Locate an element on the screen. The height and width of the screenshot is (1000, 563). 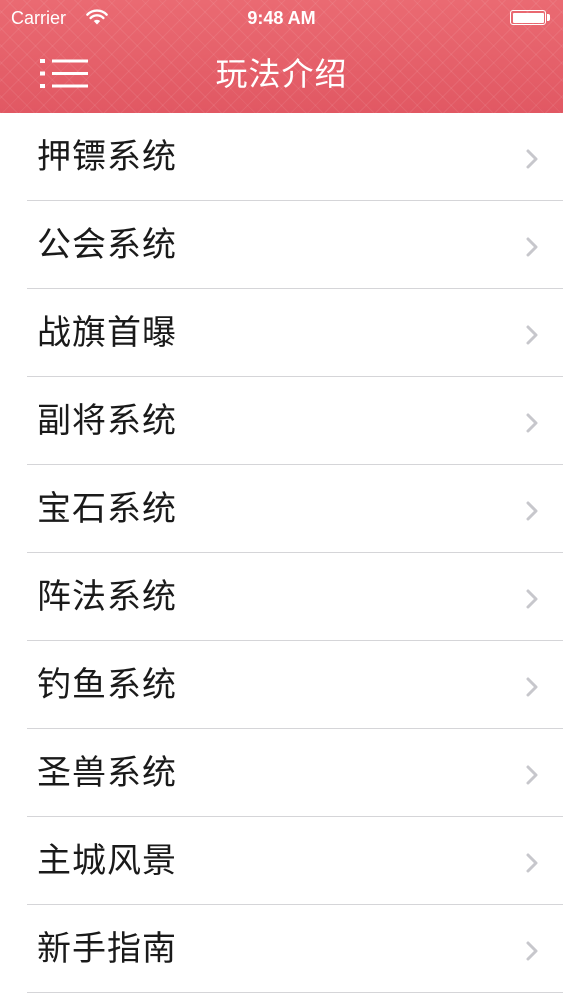
navigation-header: Carrier 9:48 AM 玩法介绍 is located at coordinates (281, 56).